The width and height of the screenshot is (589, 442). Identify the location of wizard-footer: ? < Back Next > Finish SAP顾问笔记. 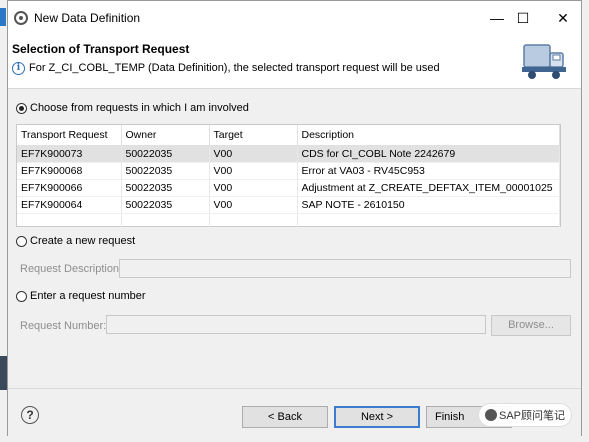
(294, 412).